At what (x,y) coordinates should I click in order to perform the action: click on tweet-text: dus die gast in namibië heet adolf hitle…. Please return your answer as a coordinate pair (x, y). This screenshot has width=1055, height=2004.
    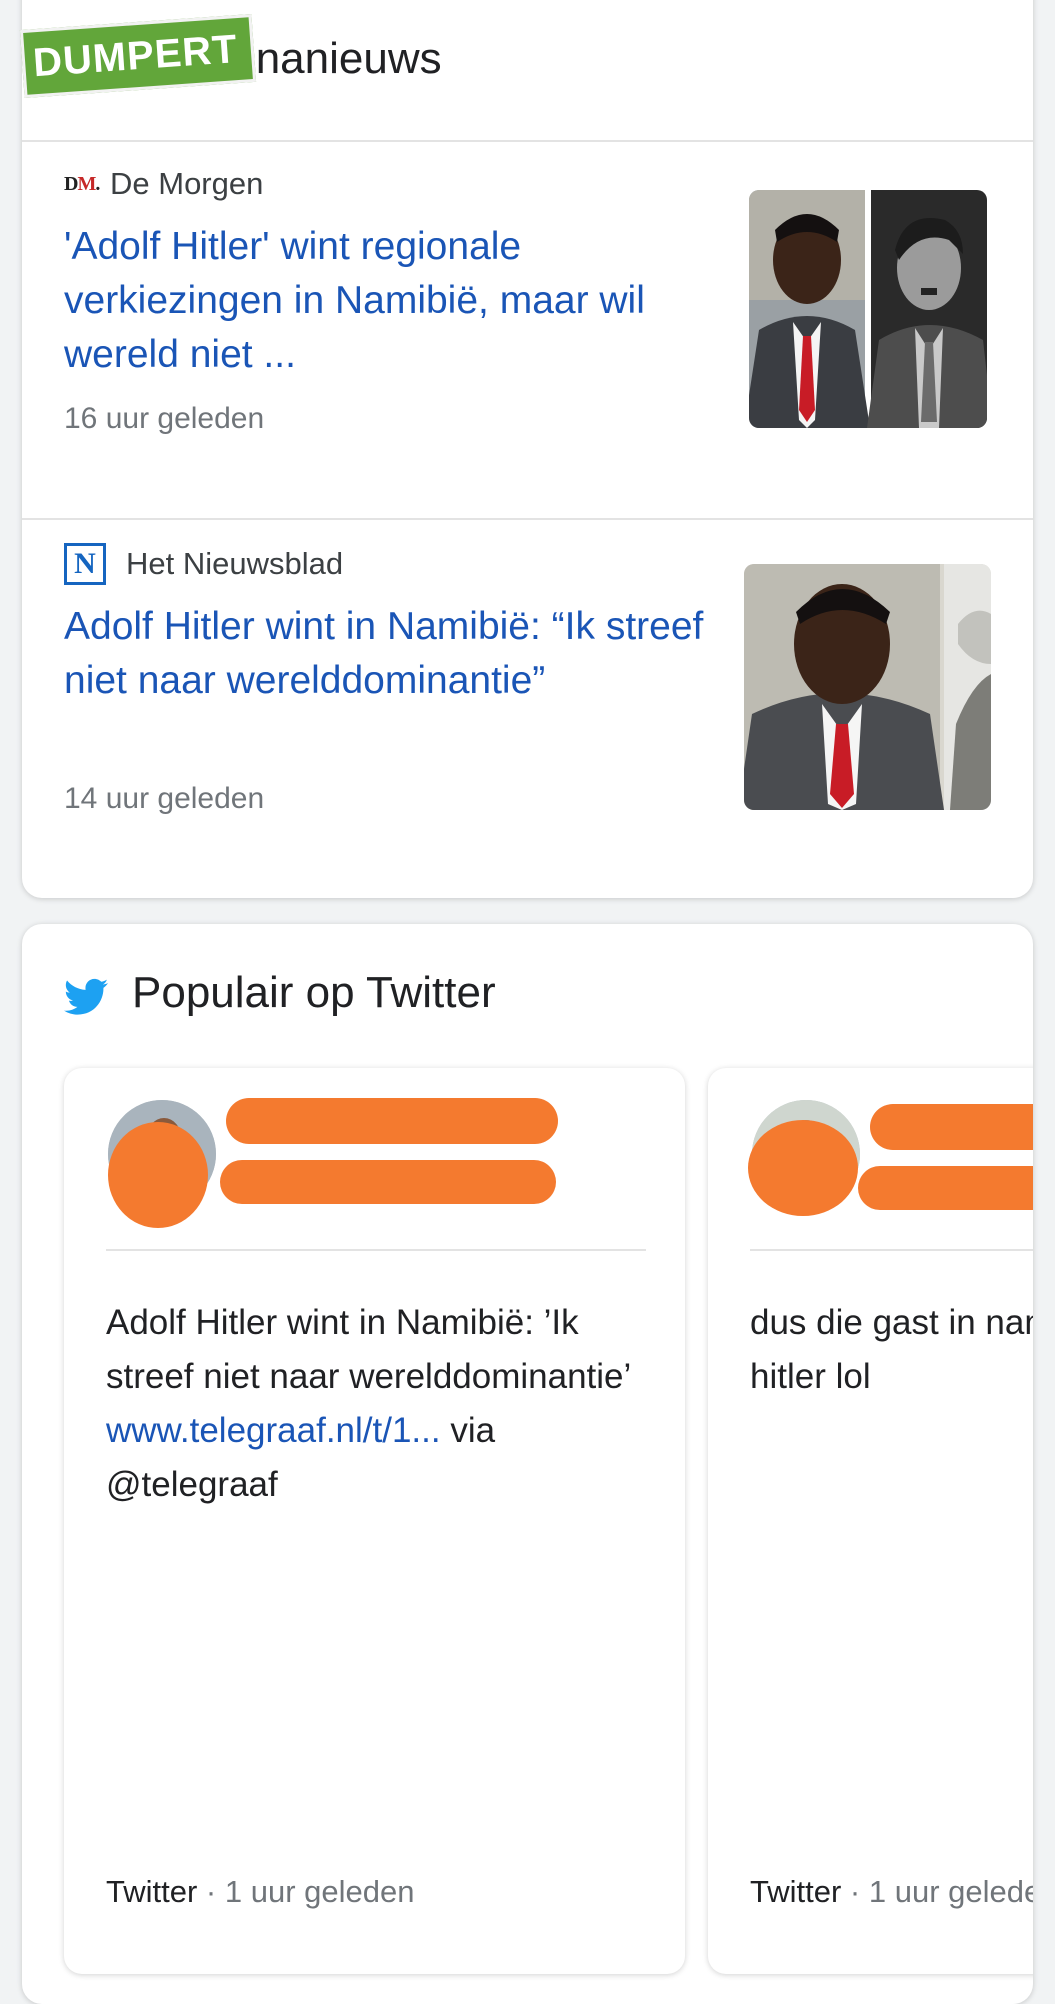
    Looking at the image, I should click on (891, 1350).